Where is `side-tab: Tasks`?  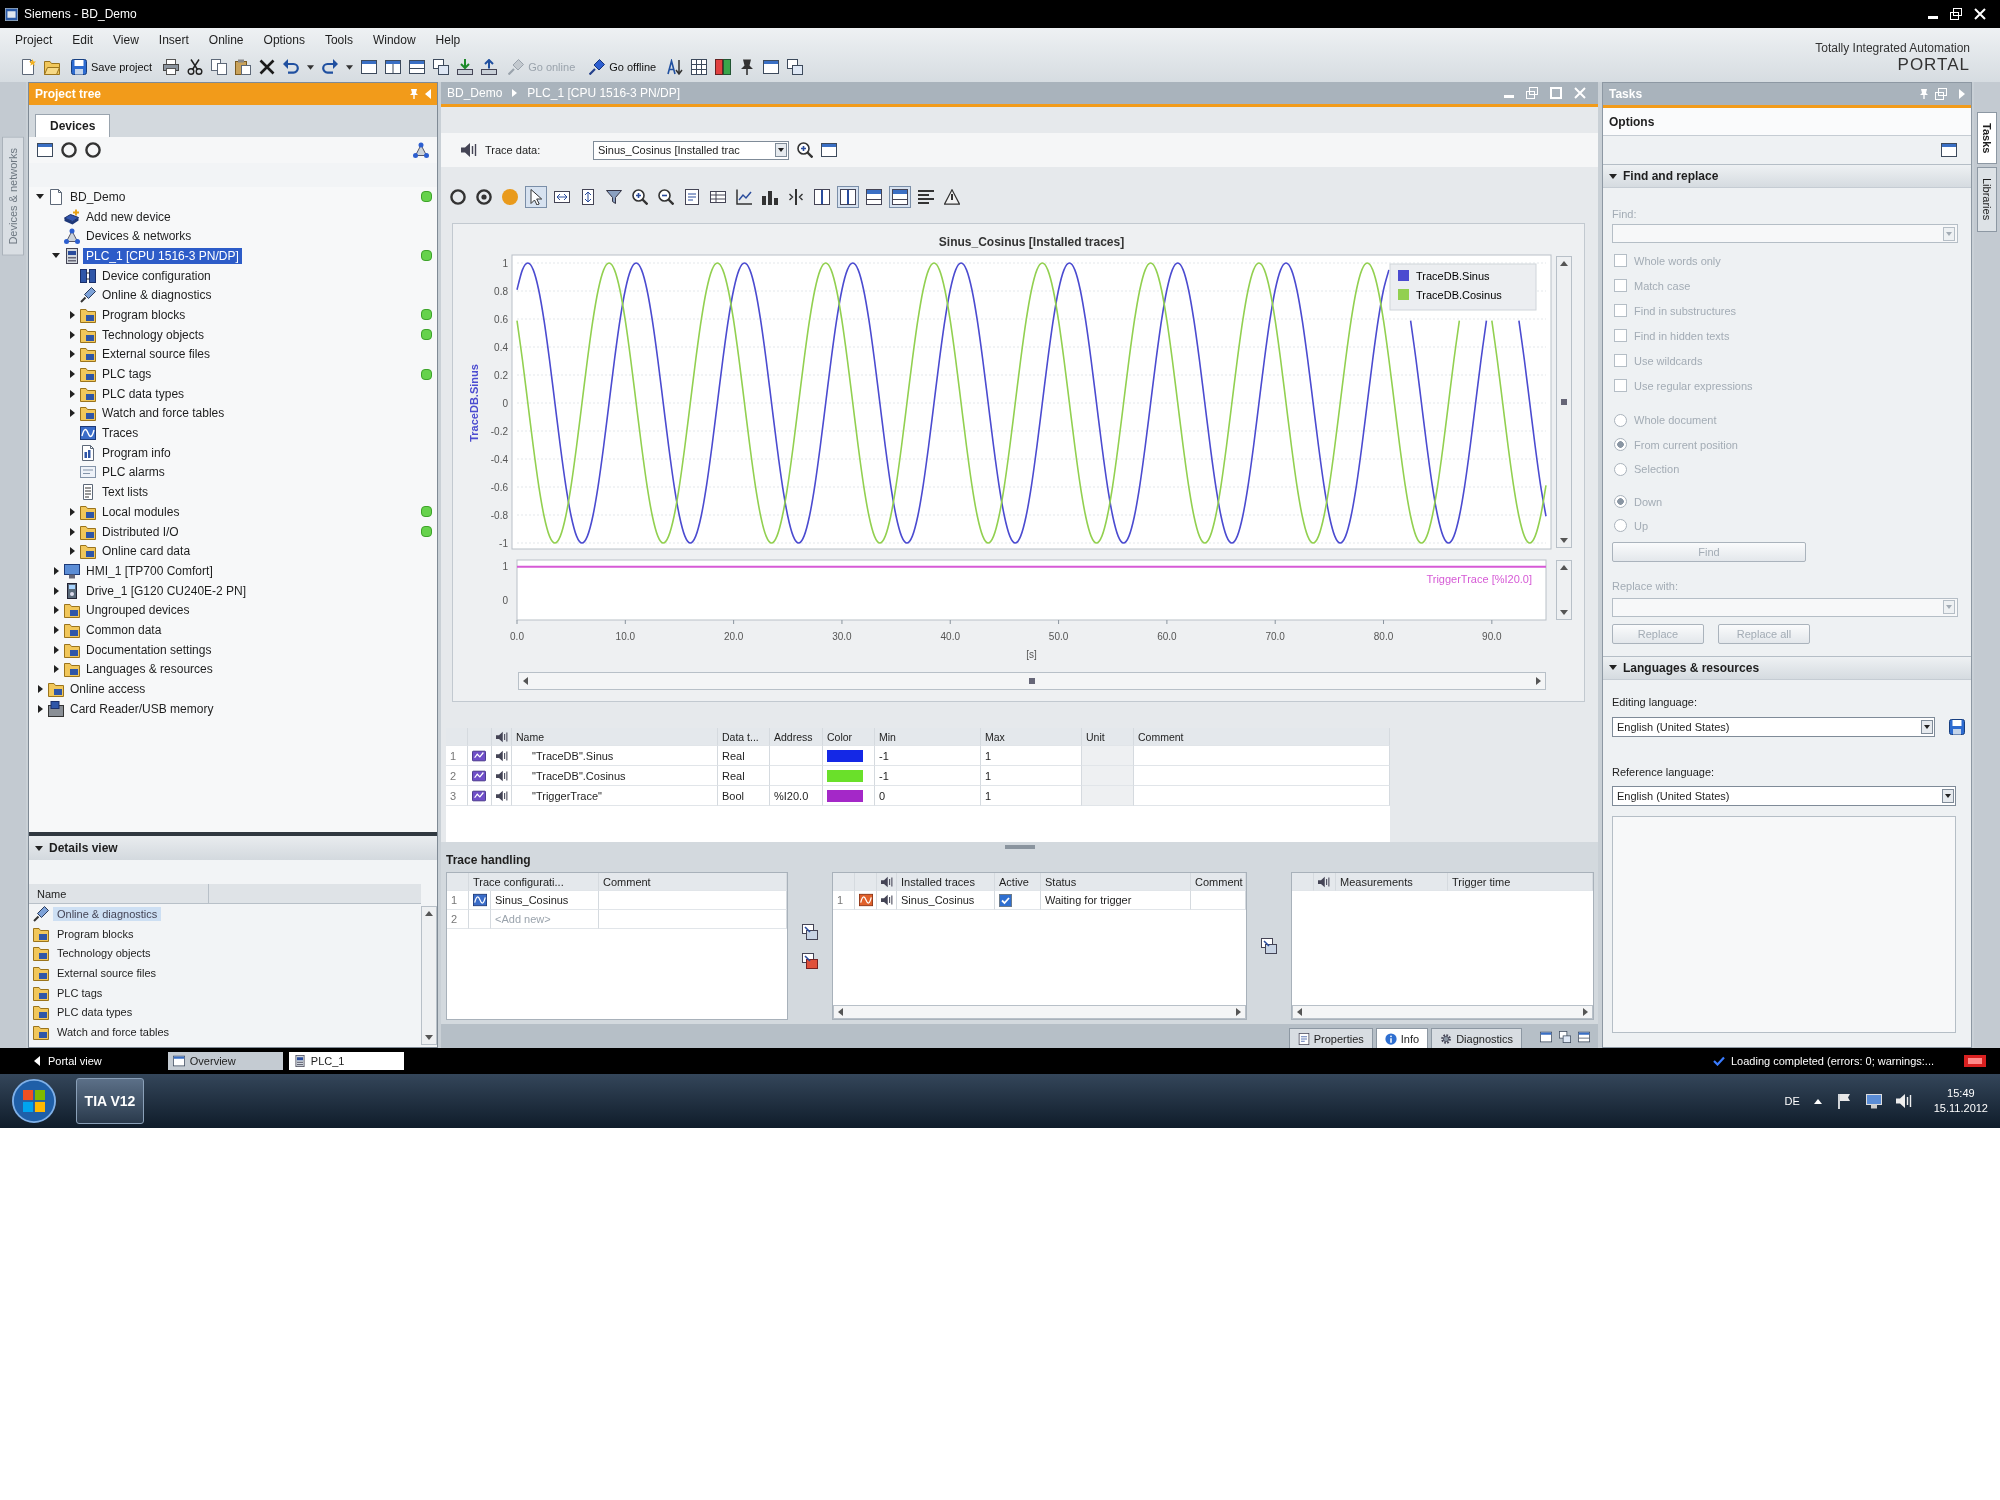 side-tab: Tasks is located at coordinates (1987, 138).